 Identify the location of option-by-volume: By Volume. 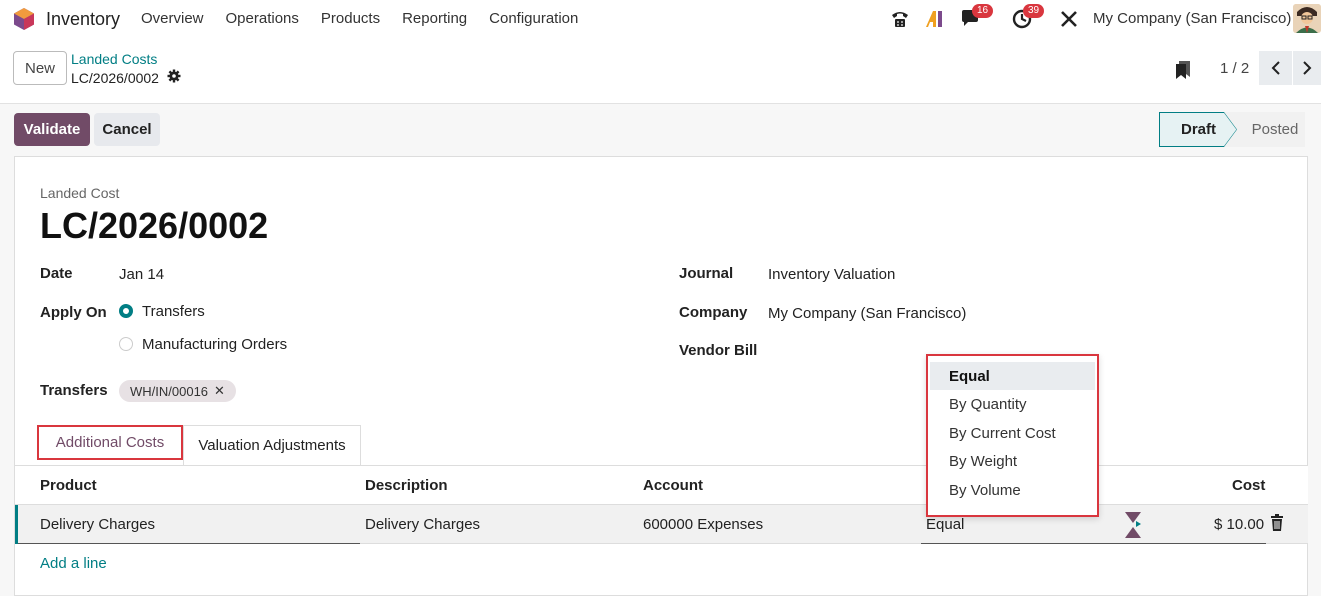
(1012, 490).